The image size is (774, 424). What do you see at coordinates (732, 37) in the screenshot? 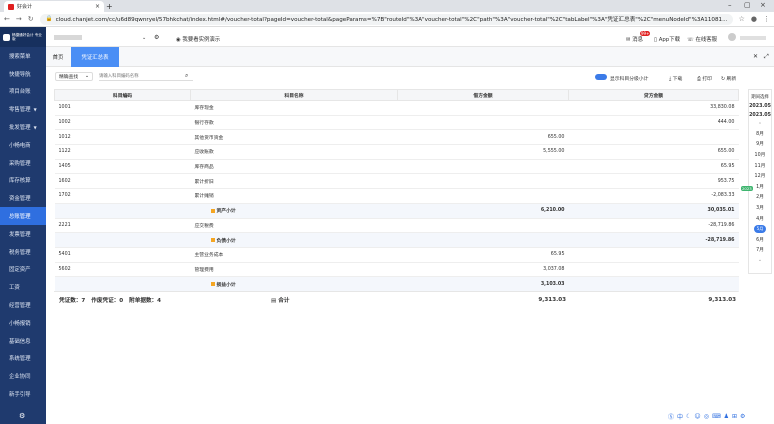
I see `avatar` at bounding box center [732, 37].